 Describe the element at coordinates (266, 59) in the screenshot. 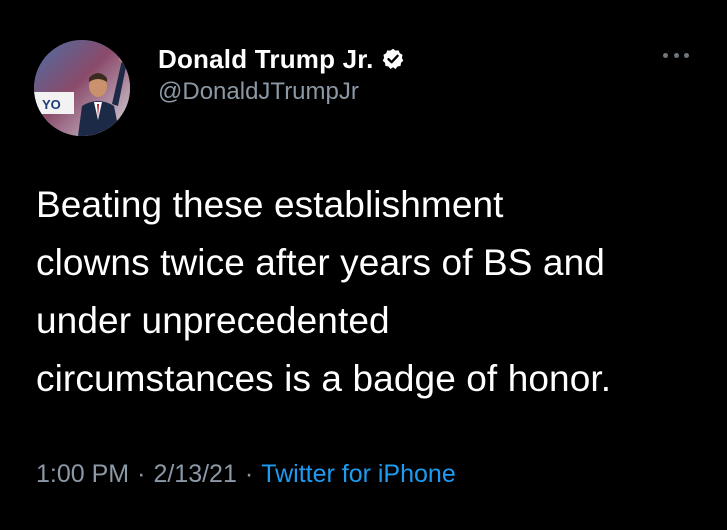

I see `display-name: Donald Trump Jr.` at that location.